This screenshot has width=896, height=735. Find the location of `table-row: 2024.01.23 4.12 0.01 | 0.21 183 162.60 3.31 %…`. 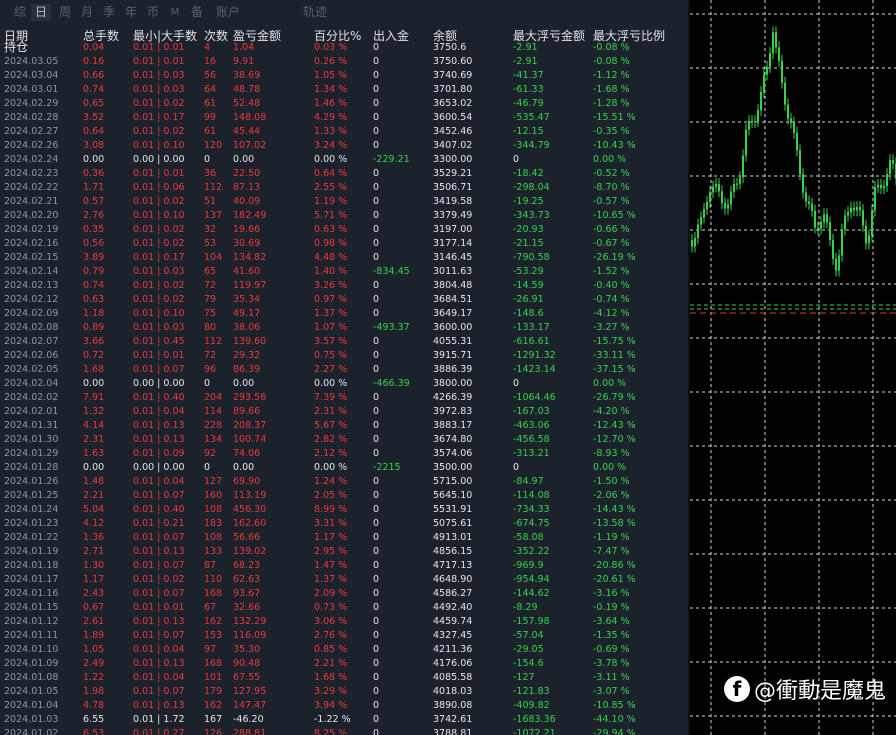

table-row: 2024.01.23 4.12 0.01 | 0.21 183 162.60 3.31 %… is located at coordinates (344, 524).